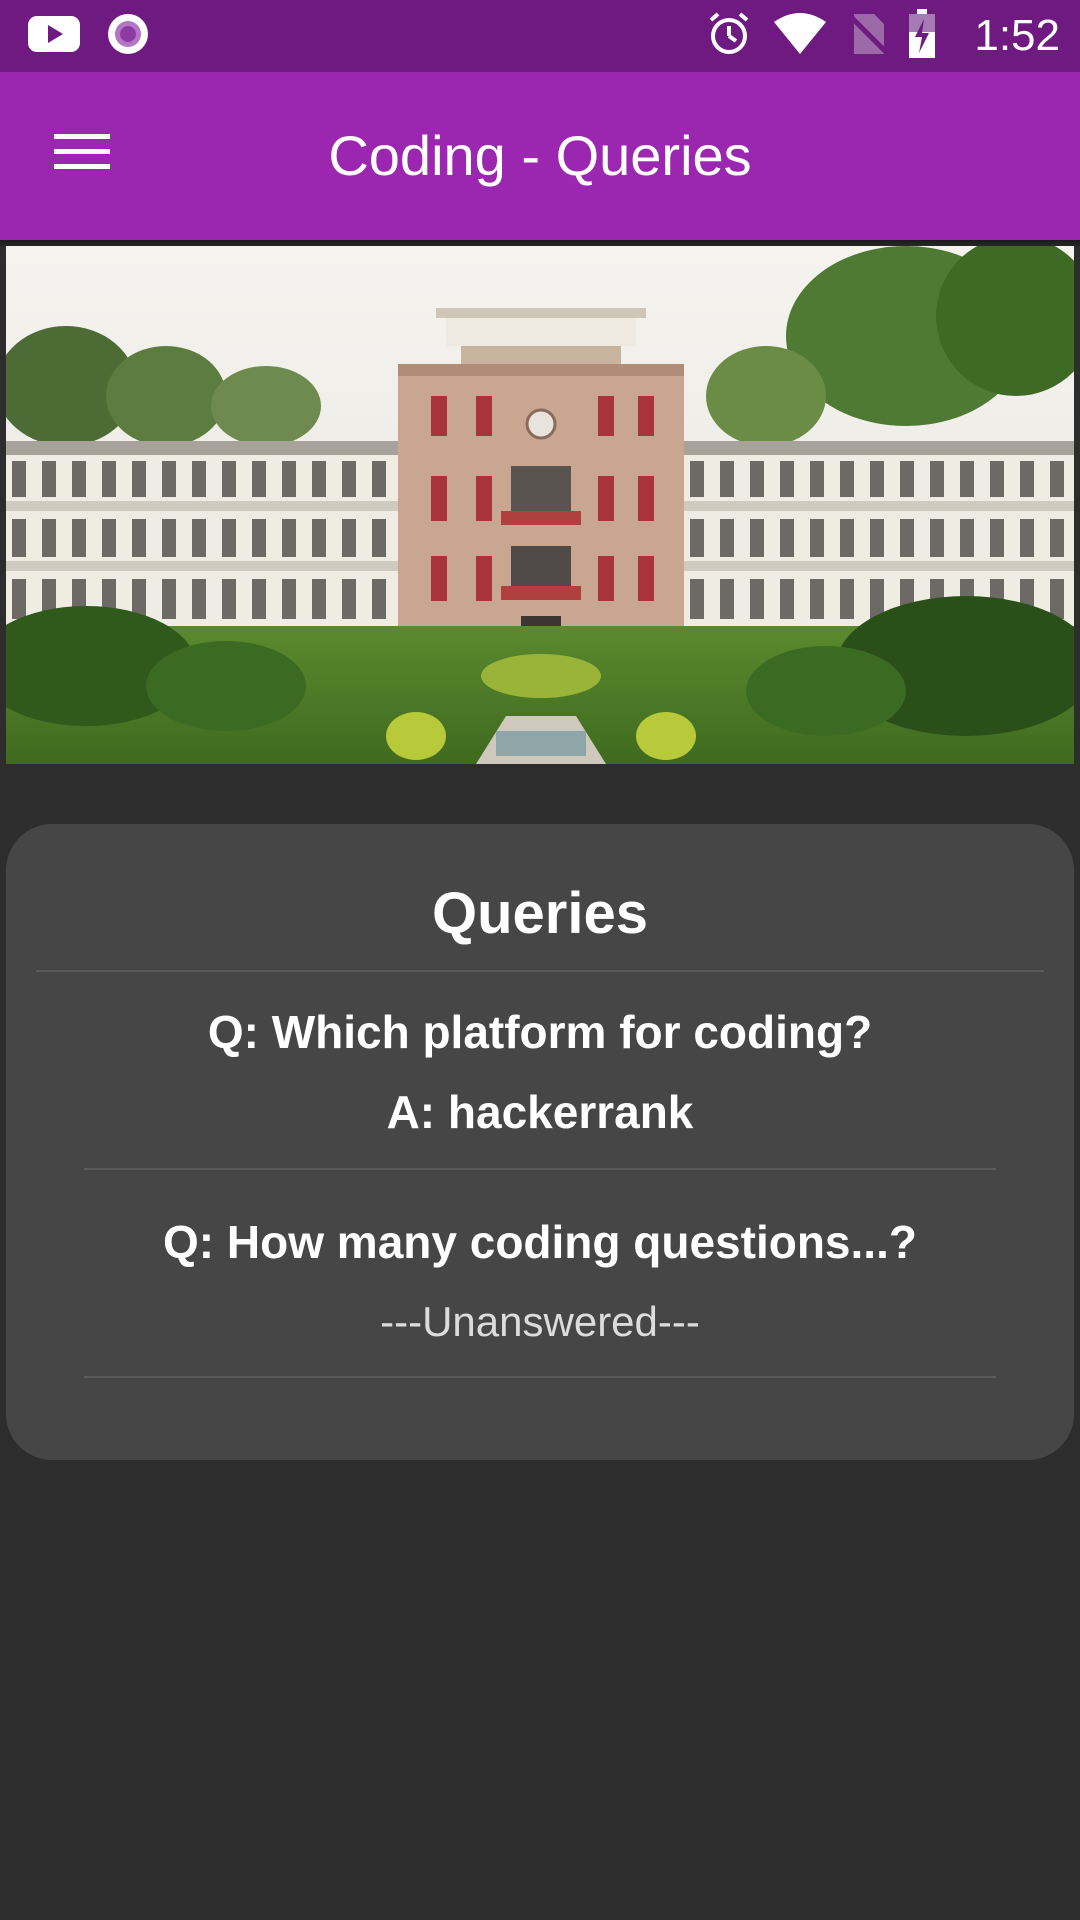 The width and height of the screenshot is (1080, 1920). Describe the element at coordinates (868, 36) in the screenshot. I see `no-sim-icon` at that location.